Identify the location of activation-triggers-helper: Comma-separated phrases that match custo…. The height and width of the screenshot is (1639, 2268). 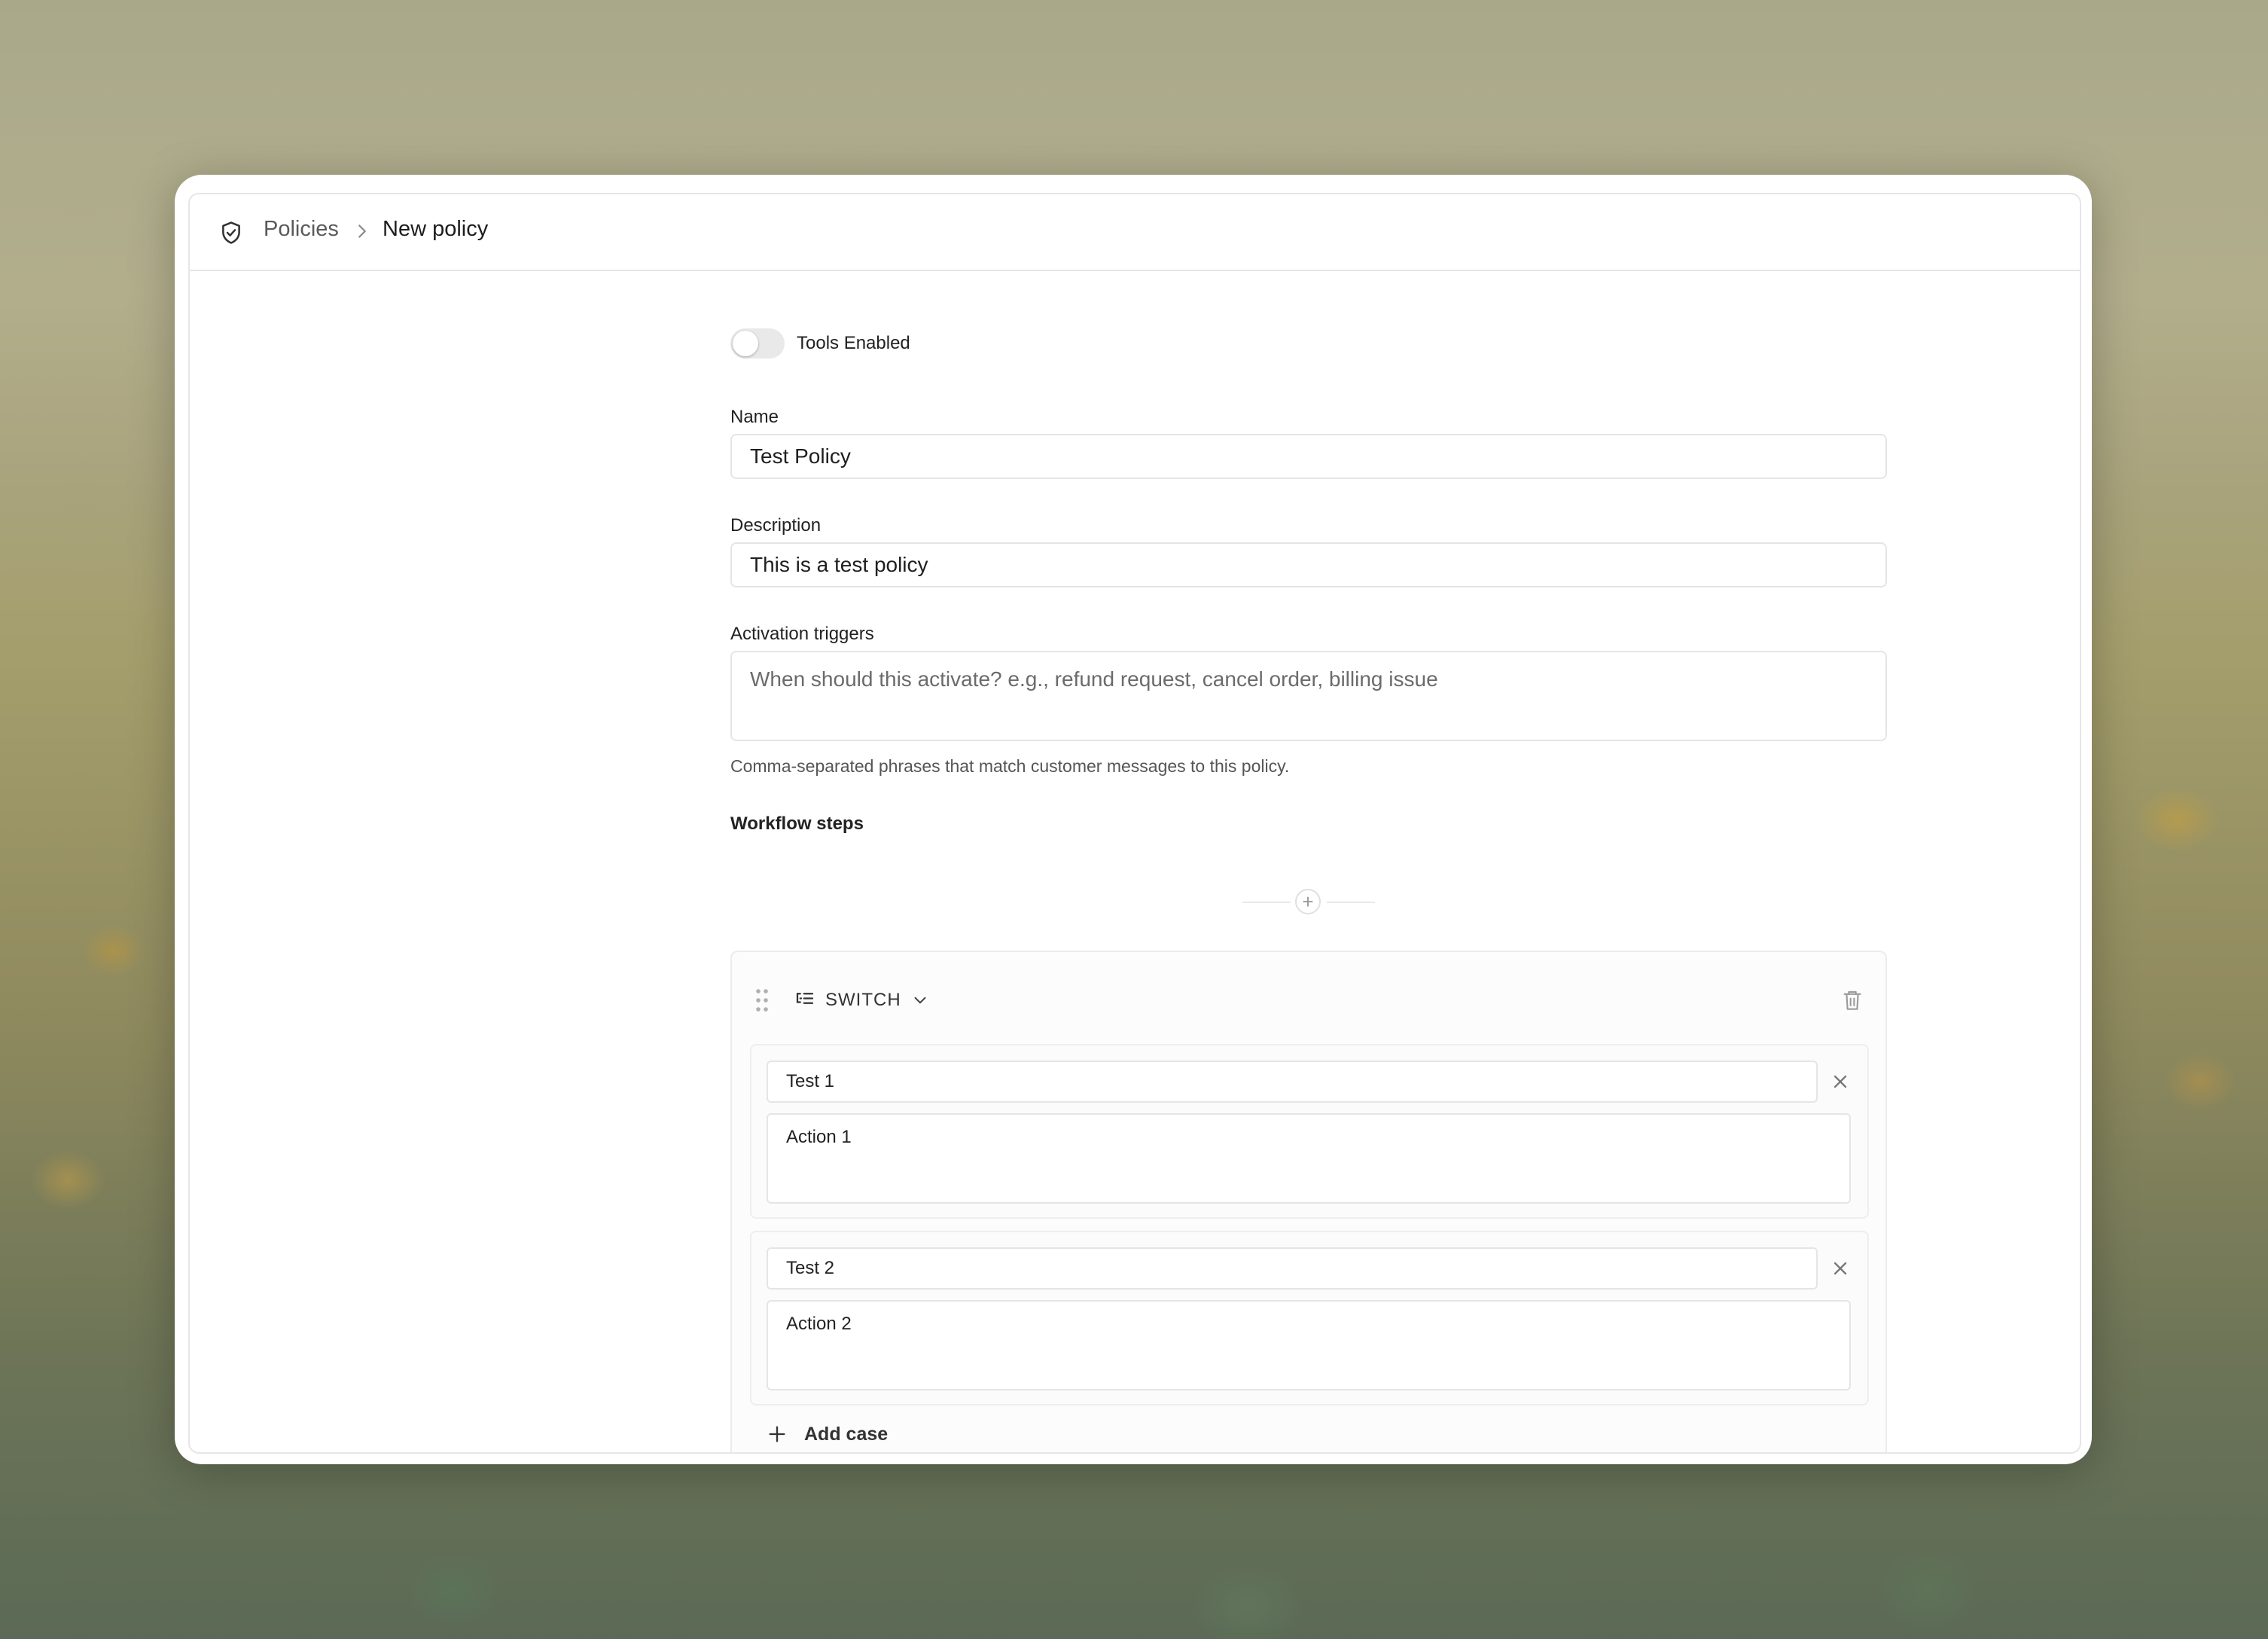
(1010, 766).